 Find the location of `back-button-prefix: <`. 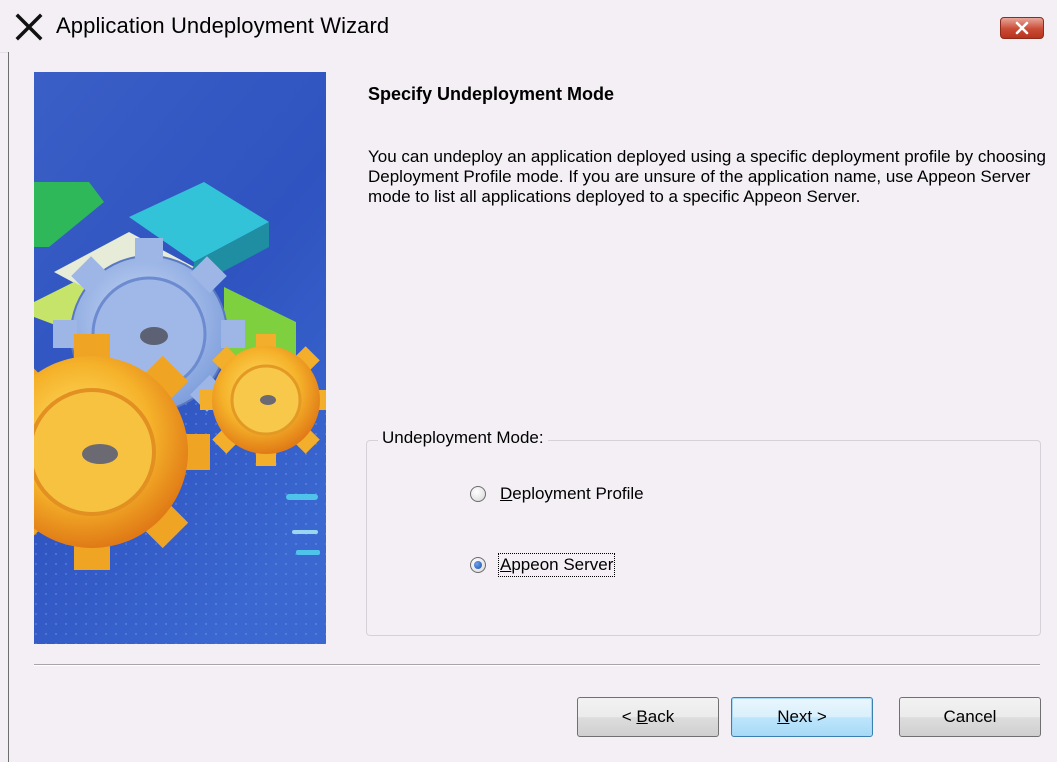

back-button-prefix: < is located at coordinates (629, 716).